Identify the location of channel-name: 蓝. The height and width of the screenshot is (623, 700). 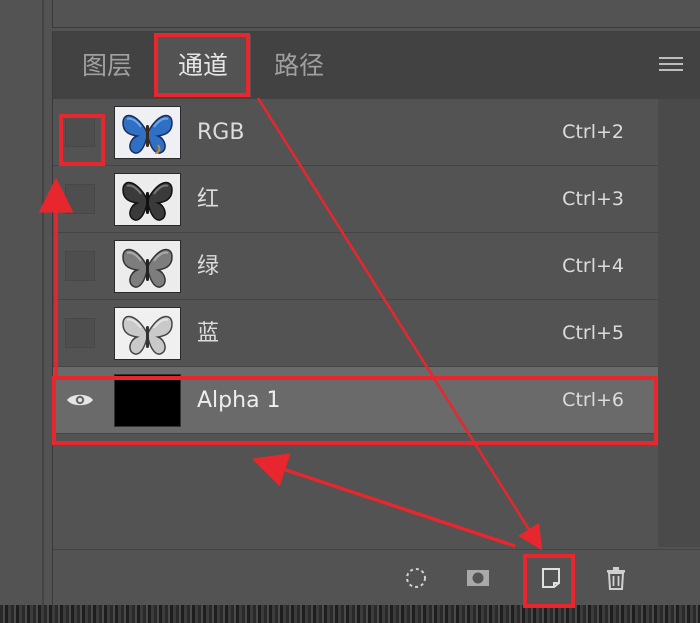
(208, 333).